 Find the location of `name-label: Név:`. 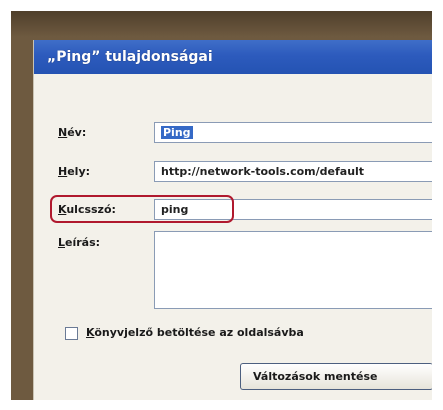

name-label: Név: is located at coordinates (72, 132).